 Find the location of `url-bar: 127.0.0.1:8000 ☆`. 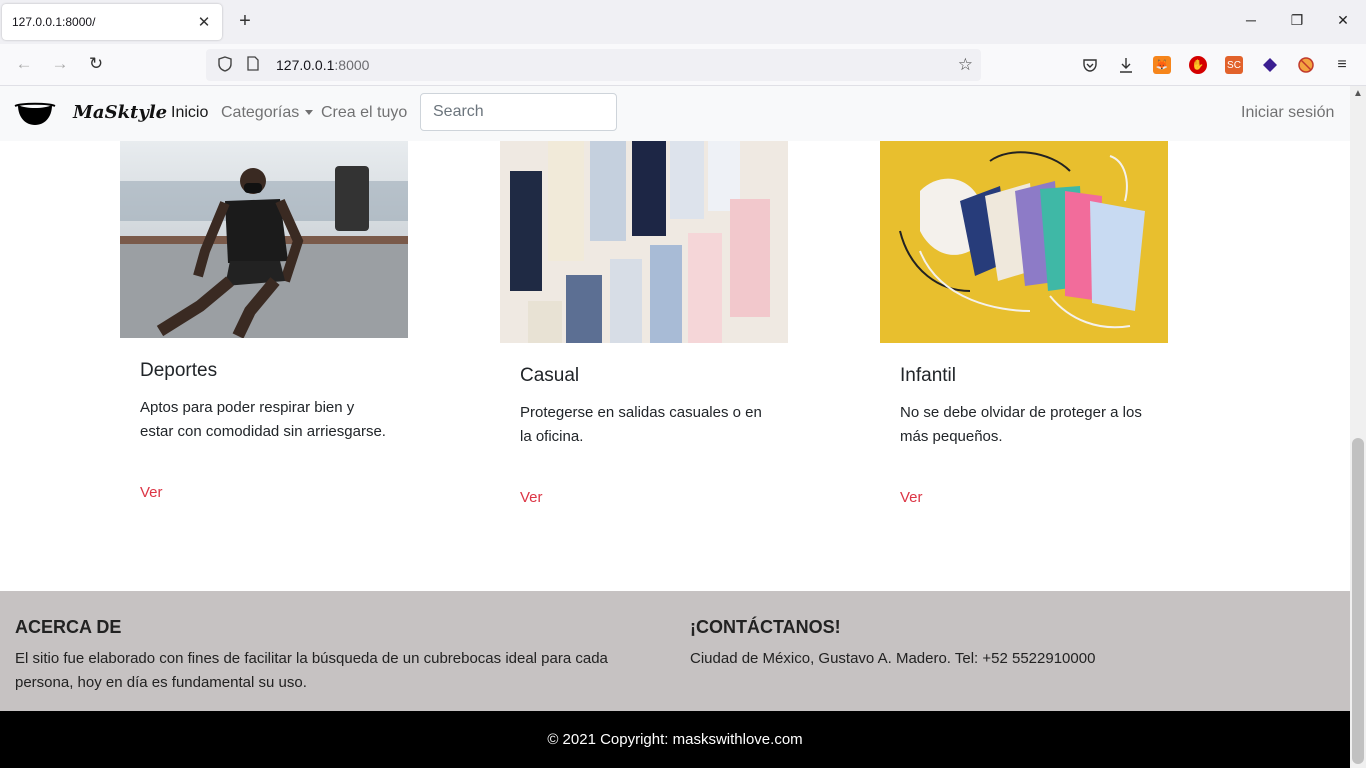

url-bar: 127.0.0.1:8000 ☆ is located at coordinates (593, 65).